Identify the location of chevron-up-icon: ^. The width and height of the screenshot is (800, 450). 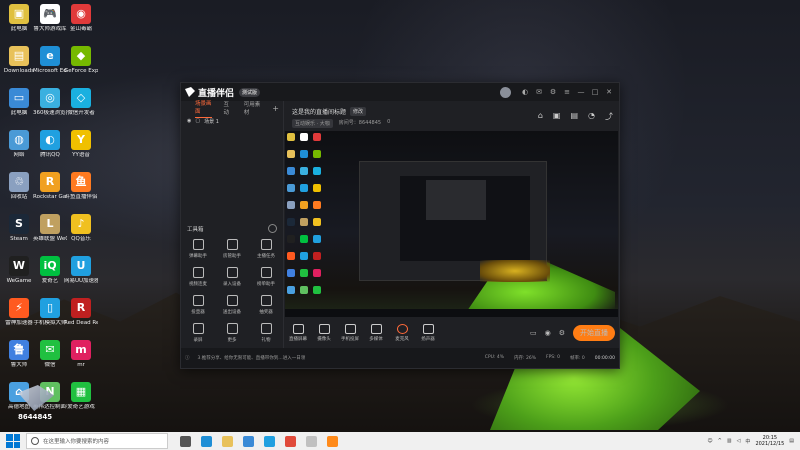
(720, 441).